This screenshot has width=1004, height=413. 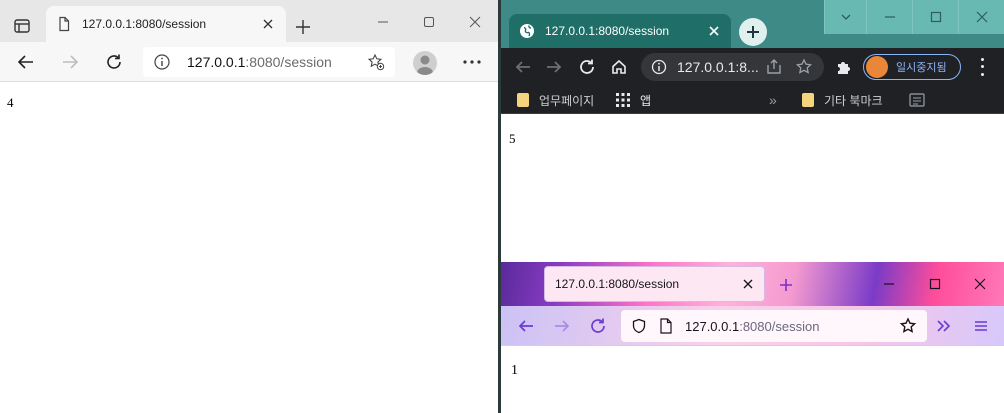 I want to click on plus-icon, so click(x=786, y=285).